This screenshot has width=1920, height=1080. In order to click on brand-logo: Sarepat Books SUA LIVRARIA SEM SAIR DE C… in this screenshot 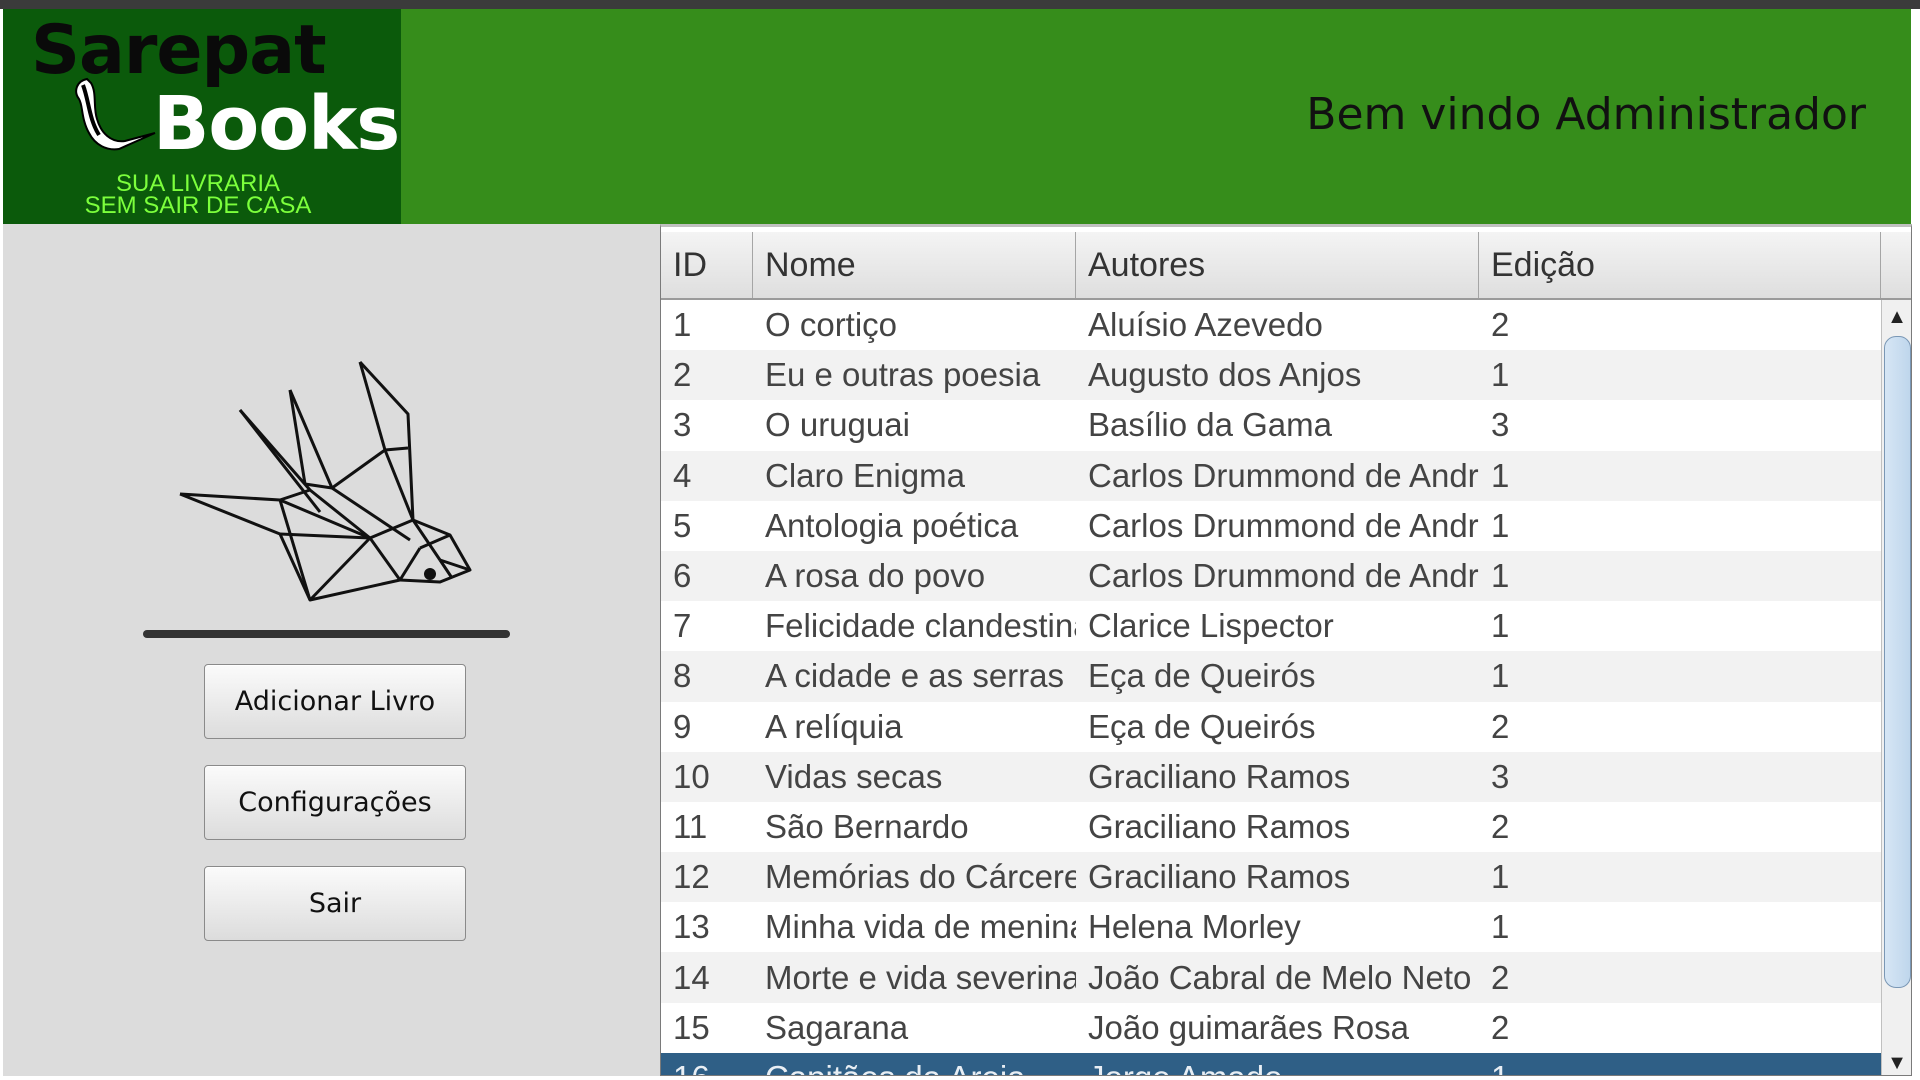, I will do `click(202, 116)`.